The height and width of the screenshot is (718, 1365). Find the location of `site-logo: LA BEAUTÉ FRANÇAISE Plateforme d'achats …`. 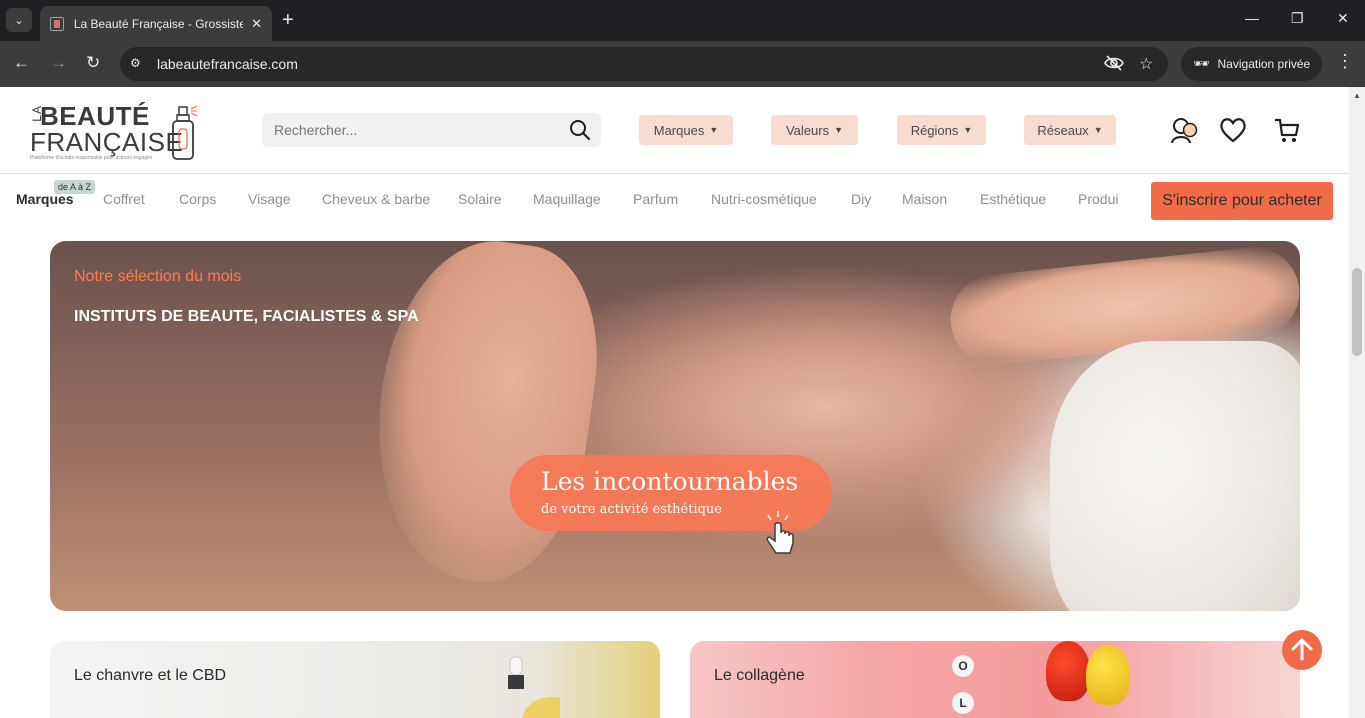

site-logo: LA BEAUTÉ FRANÇAISE Plateforme d'achats … is located at coordinates (115, 131).